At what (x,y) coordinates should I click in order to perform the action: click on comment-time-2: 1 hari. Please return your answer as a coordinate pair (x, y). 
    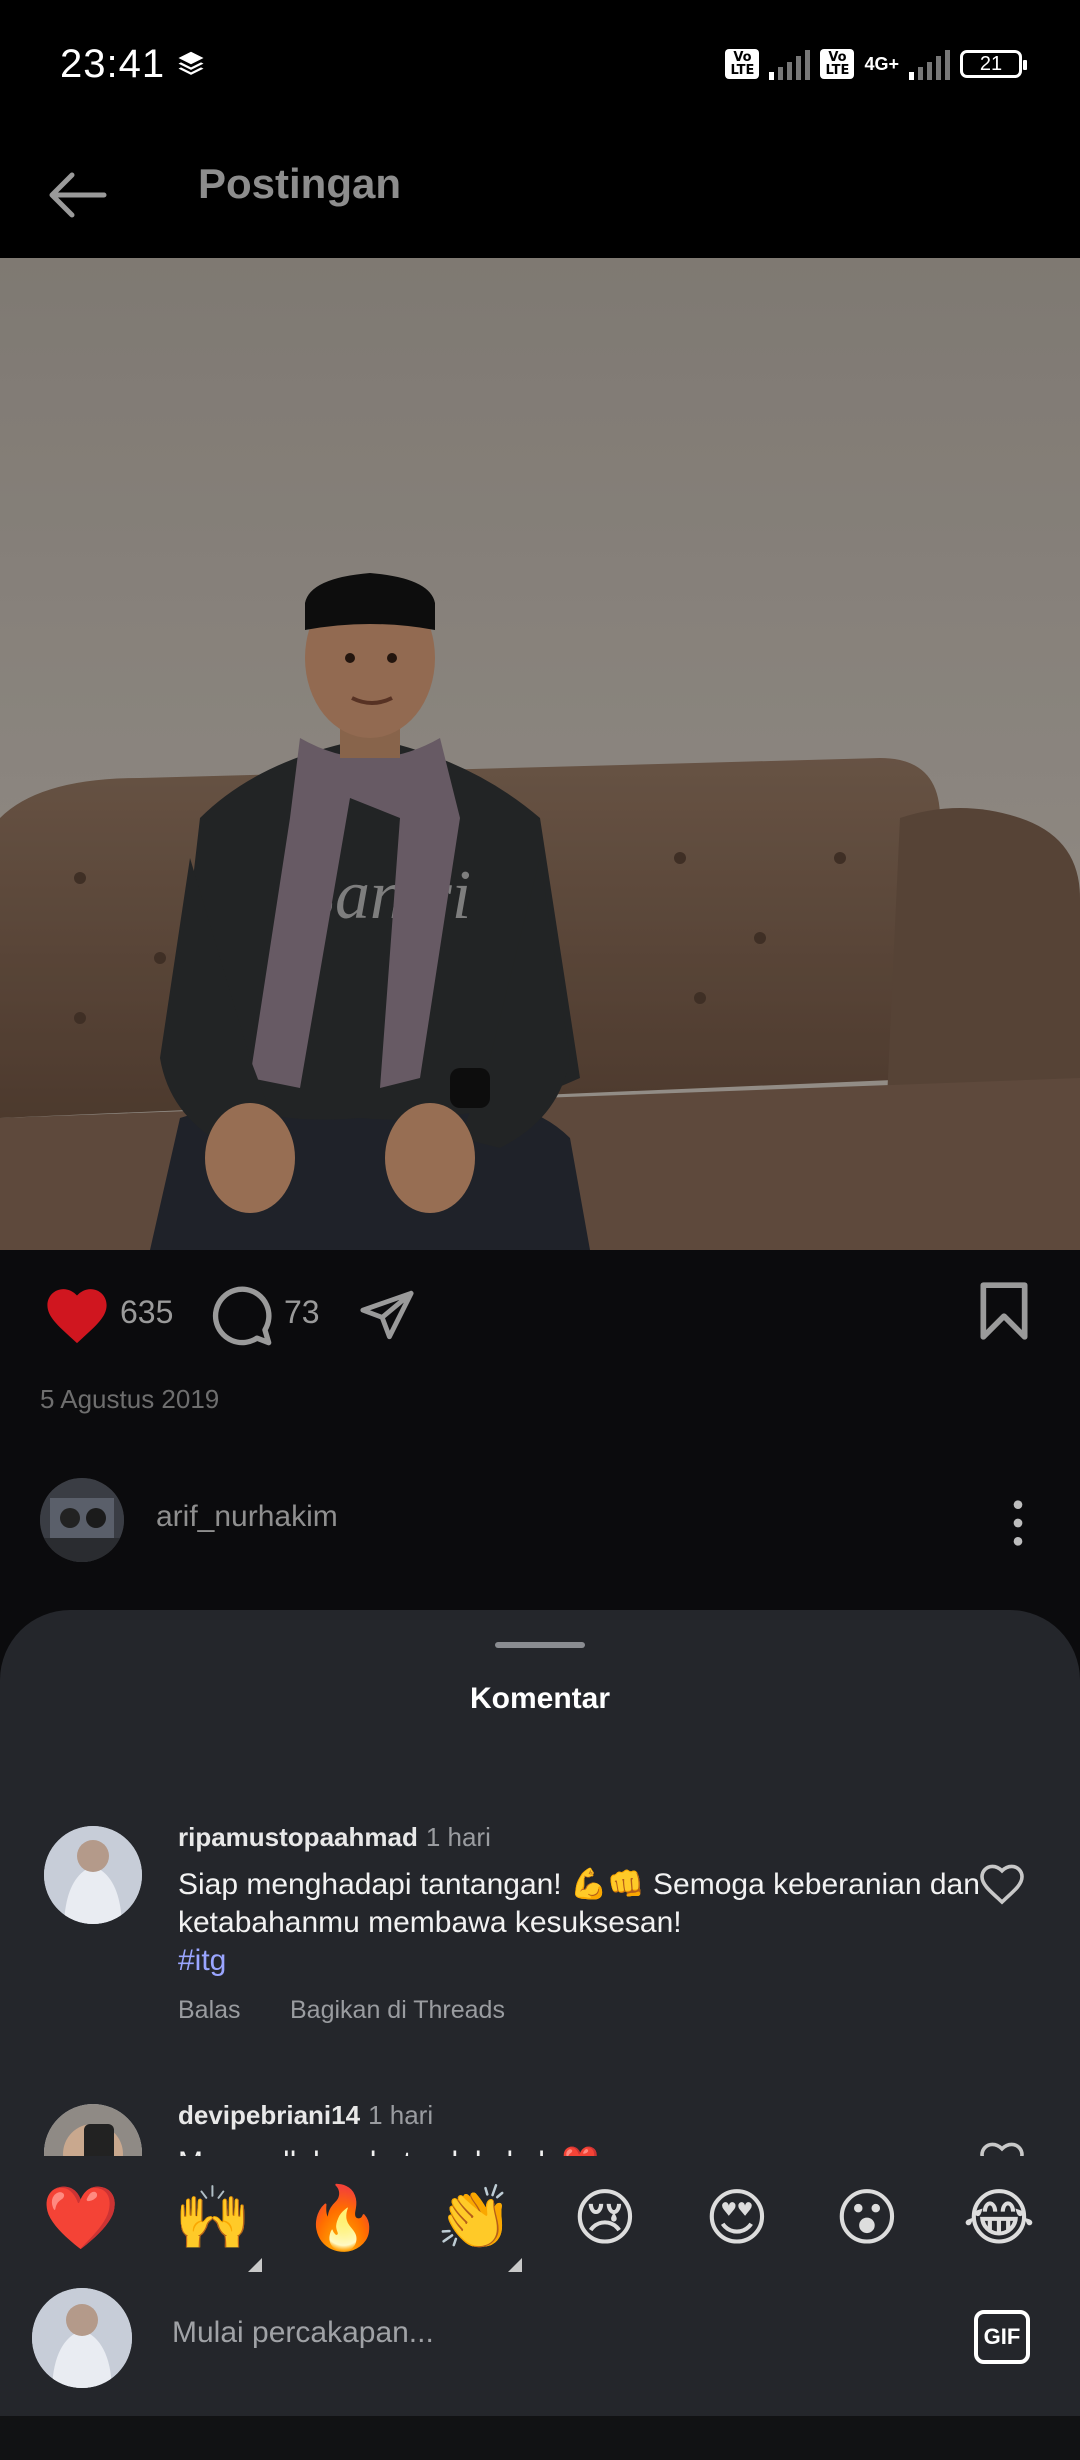
    Looking at the image, I should click on (401, 2115).